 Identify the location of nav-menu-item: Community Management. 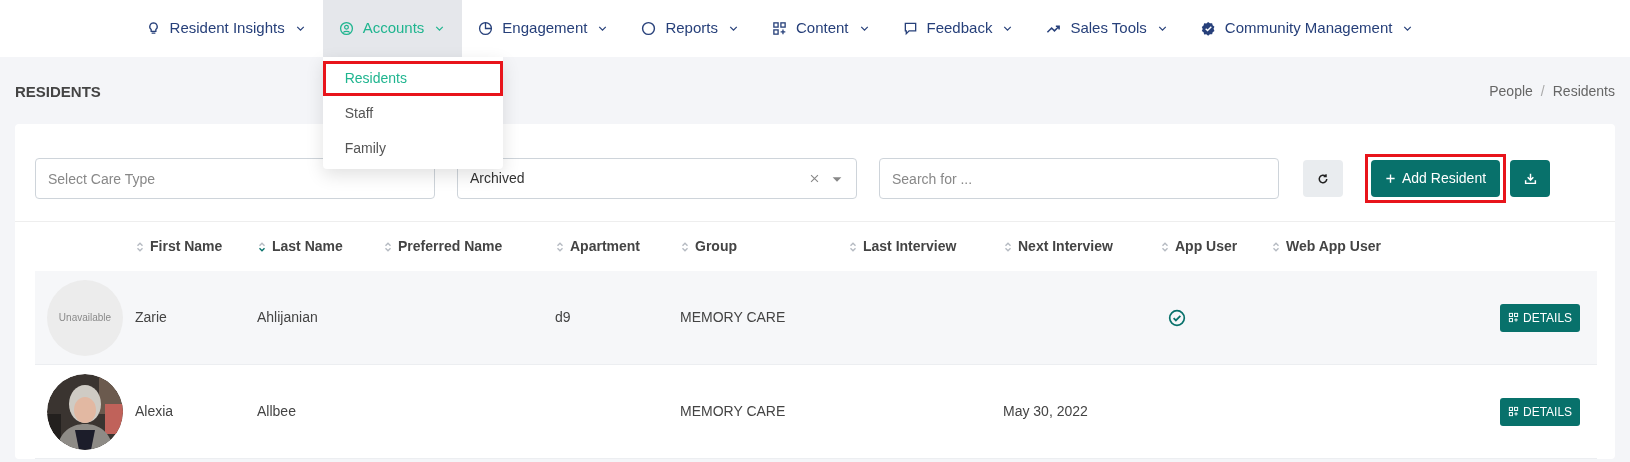
(1307, 28).